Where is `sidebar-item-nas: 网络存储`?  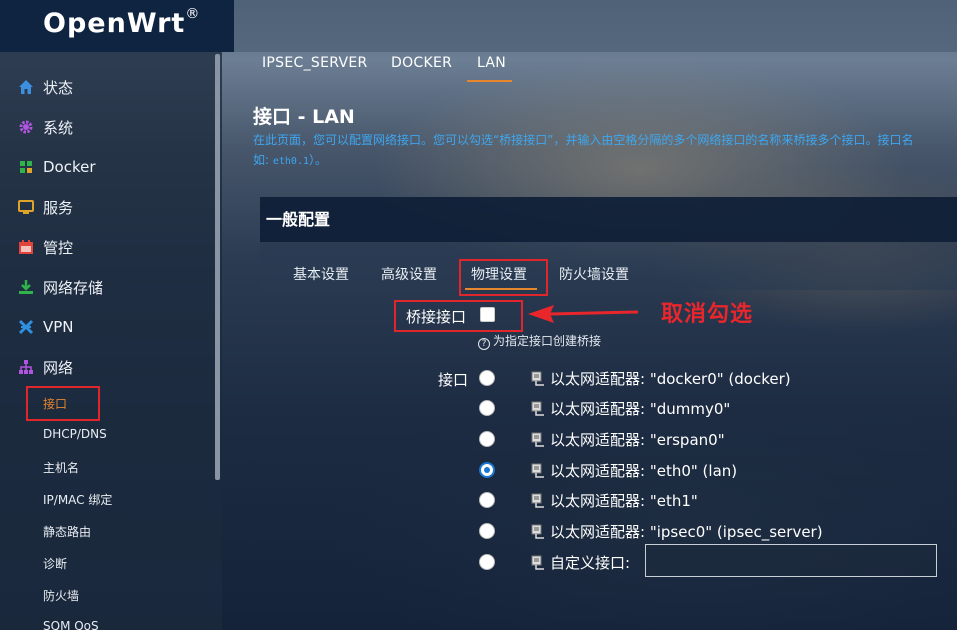
sidebar-item-nas: 网络存储 is located at coordinates (60, 287).